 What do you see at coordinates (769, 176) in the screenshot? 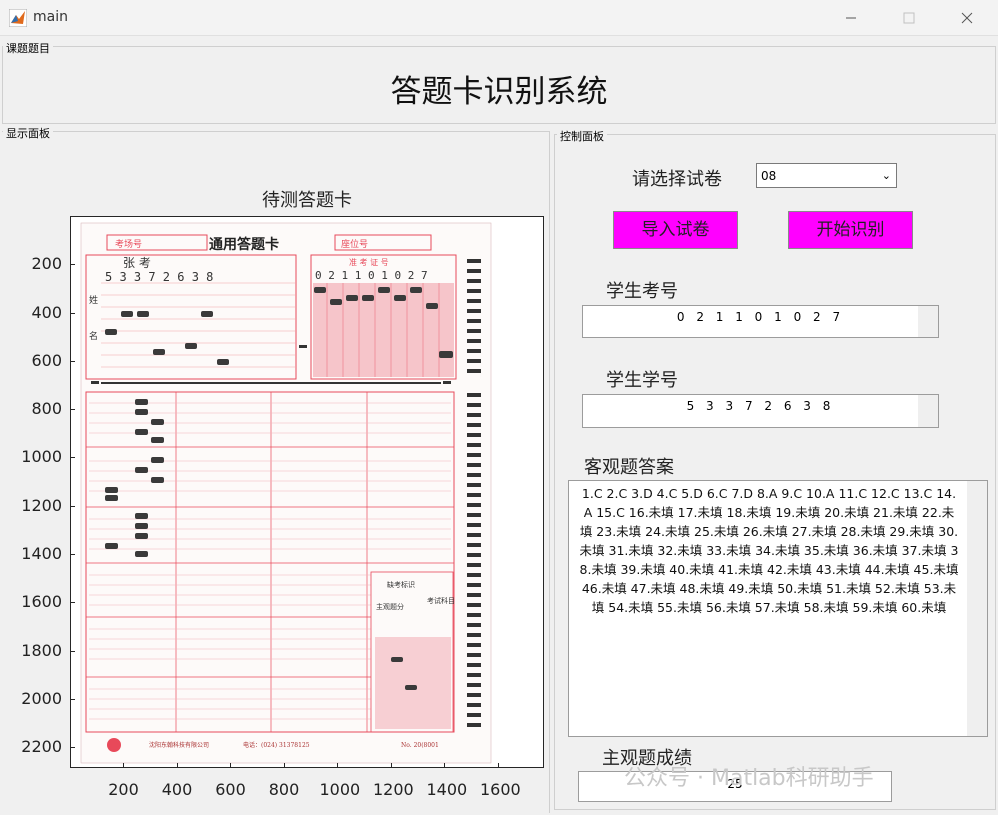
I see `paper-select-value: 08` at bounding box center [769, 176].